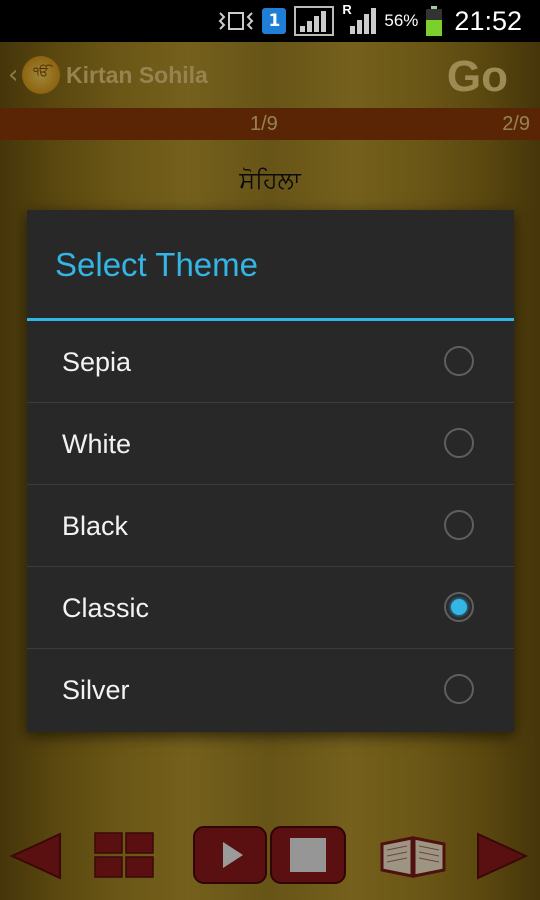 The height and width of the screenshot is (900, 540). What do you see at coordinates (270, 608) in the screenshot?
I see `theme-option-classic: Classic` at bounding box center [270, 608].